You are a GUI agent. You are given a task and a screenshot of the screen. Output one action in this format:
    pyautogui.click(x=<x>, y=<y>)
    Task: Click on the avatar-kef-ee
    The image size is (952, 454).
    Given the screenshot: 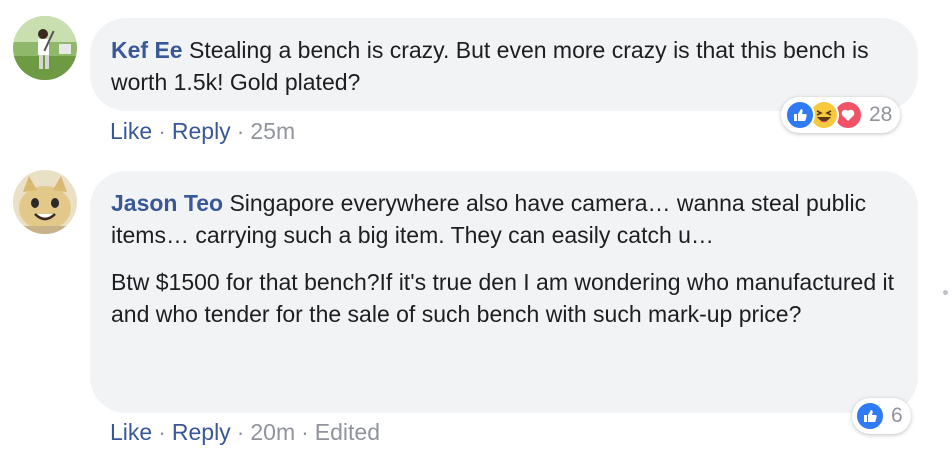 What is the action you would take?
    pyautogui.click(x=45, y=48)
    